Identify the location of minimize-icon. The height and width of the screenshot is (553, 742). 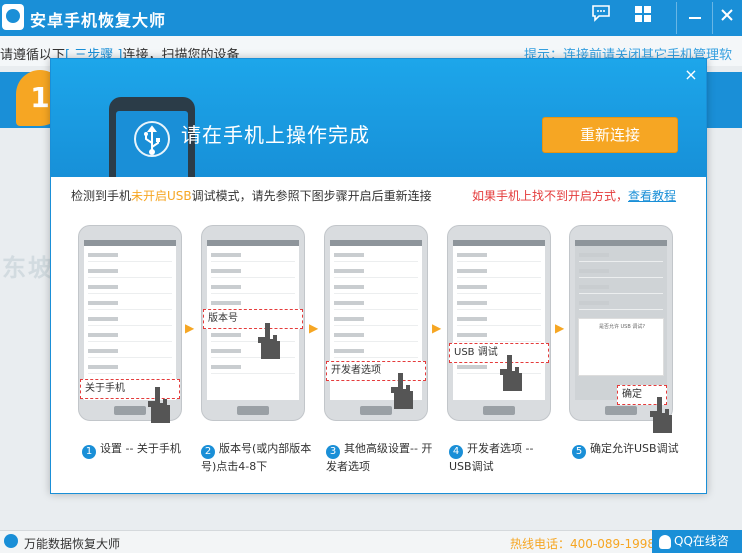
(695, 17).